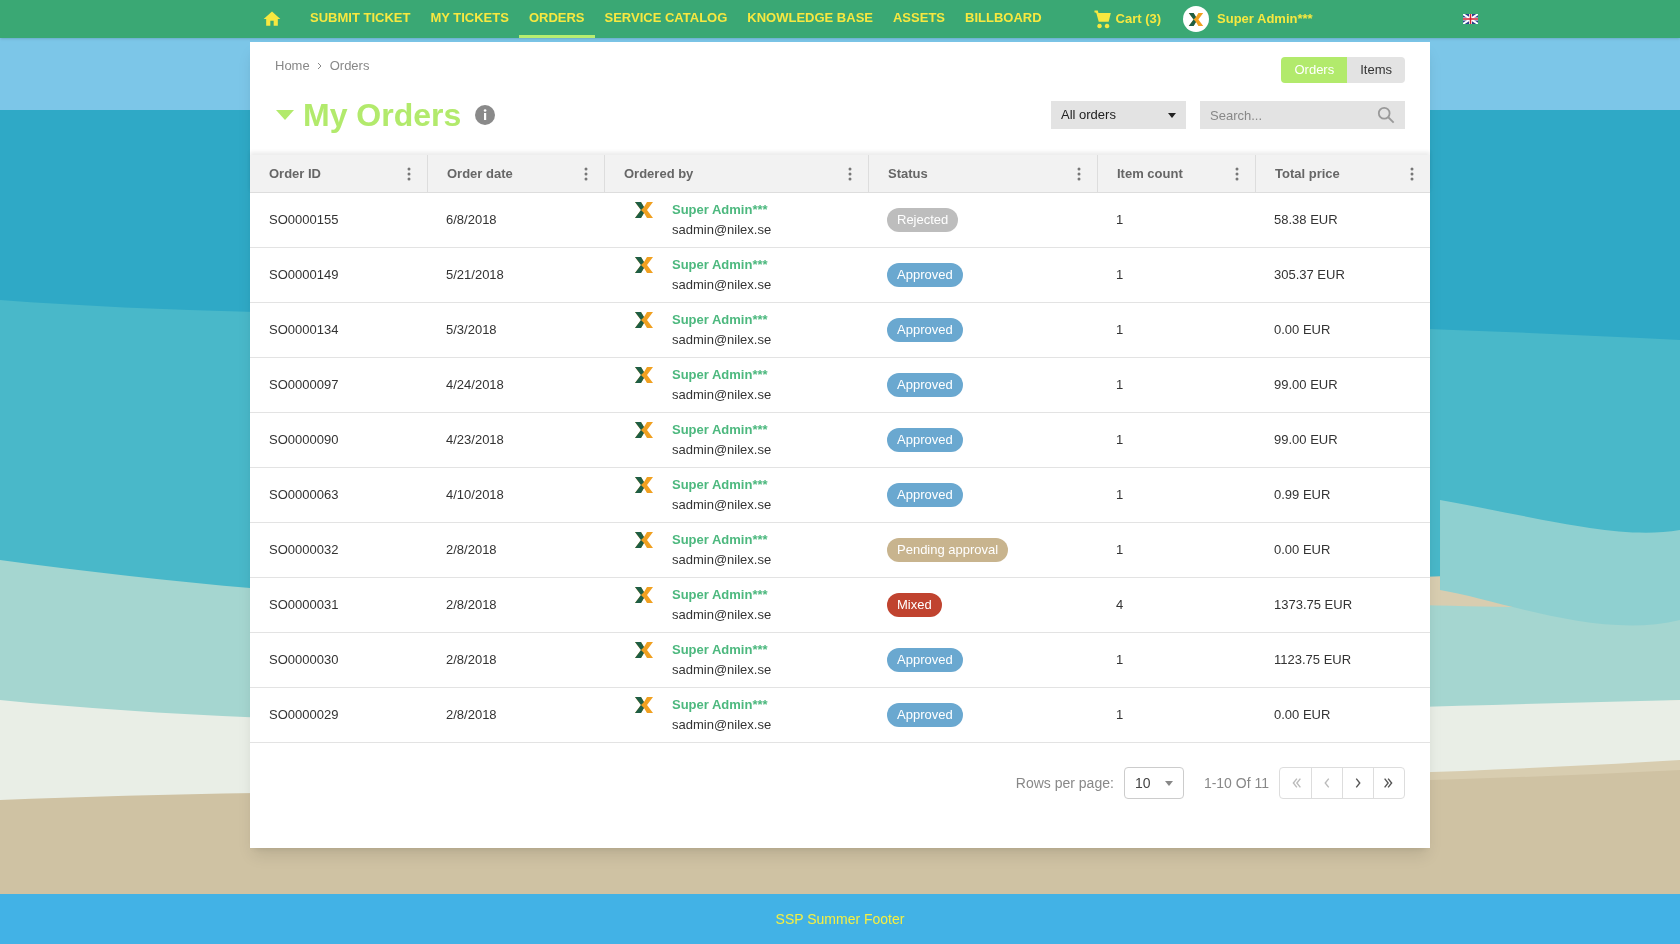 Image resolution: width=1680 pixels, height=944 pixels. Describe the element at coordinates (485, 115) in the screenshot. I see `info-icon` at that location.